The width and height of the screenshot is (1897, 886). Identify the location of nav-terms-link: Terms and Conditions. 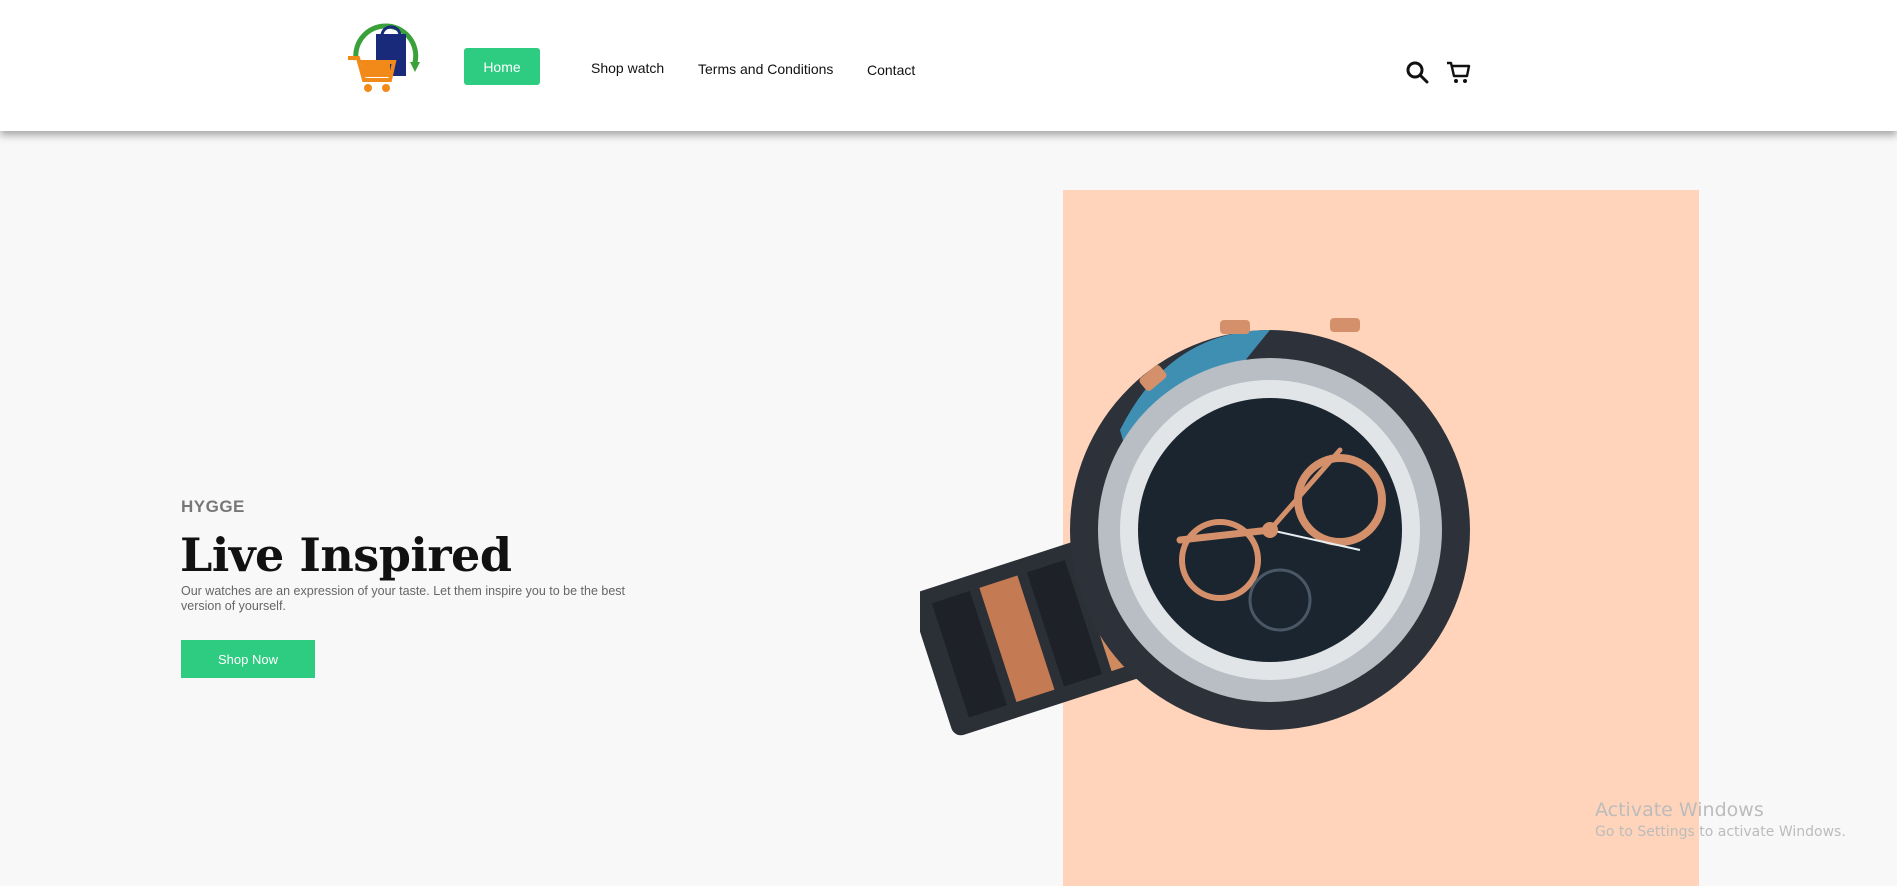
(765, 69).